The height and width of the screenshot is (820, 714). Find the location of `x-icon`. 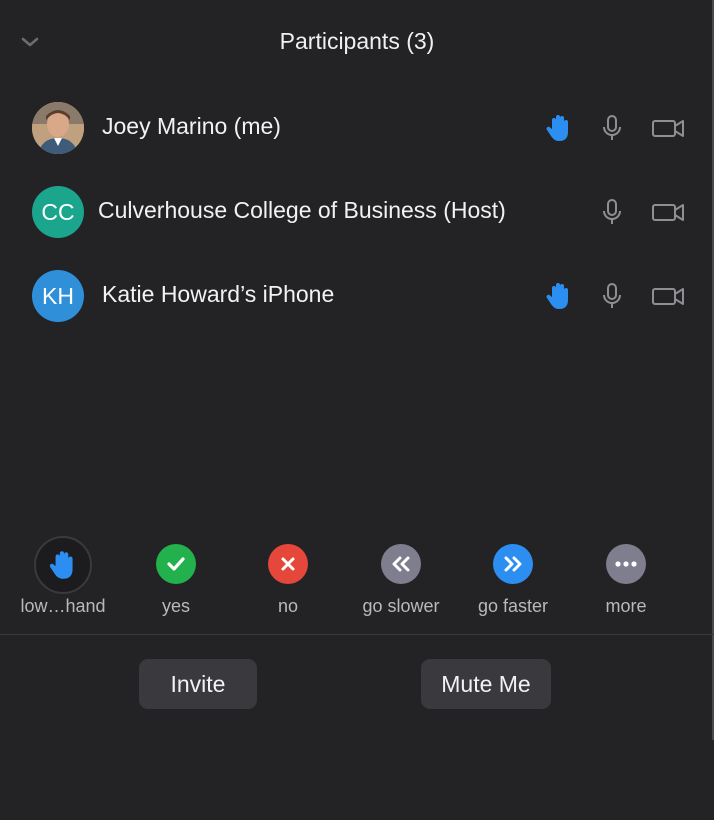

x-icon is located at coordinates (288, 564).